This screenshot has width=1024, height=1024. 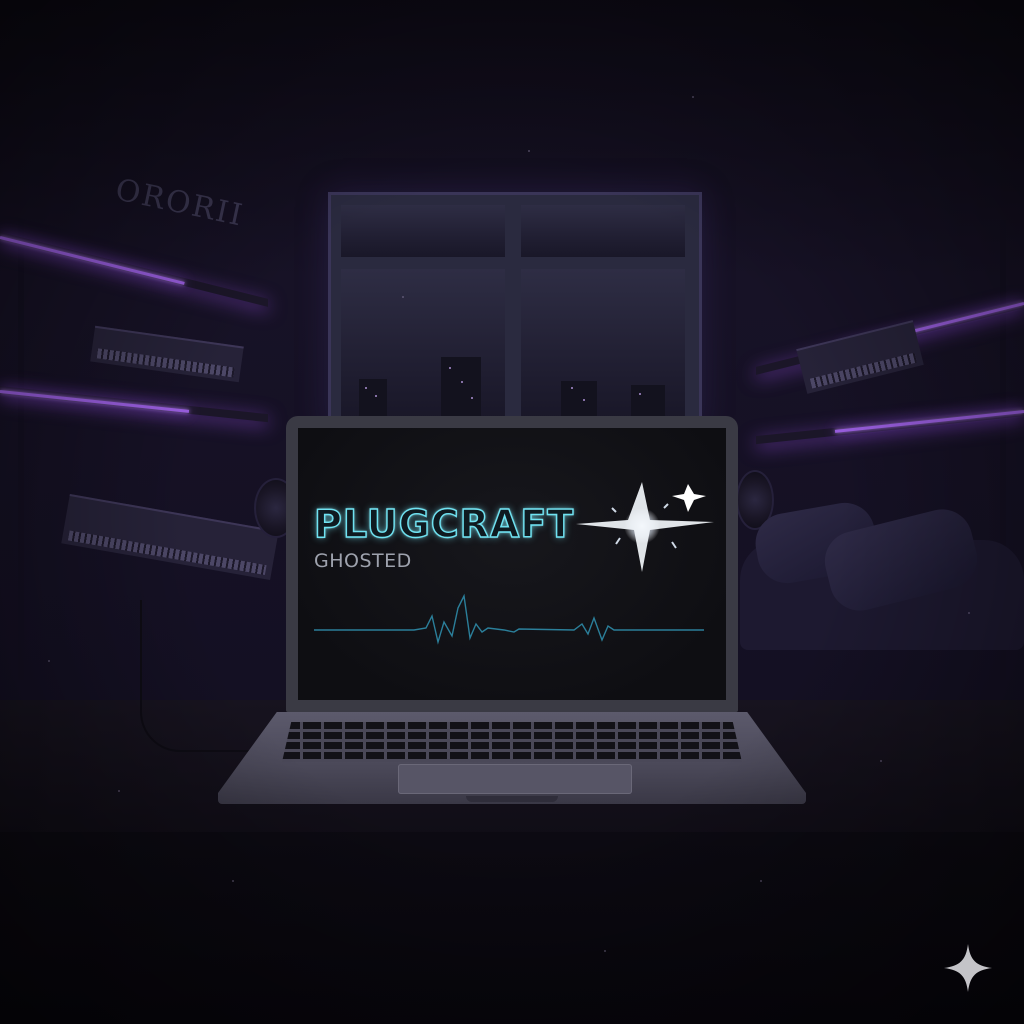 I want to click on power-cable, so click(x=206, y=676).